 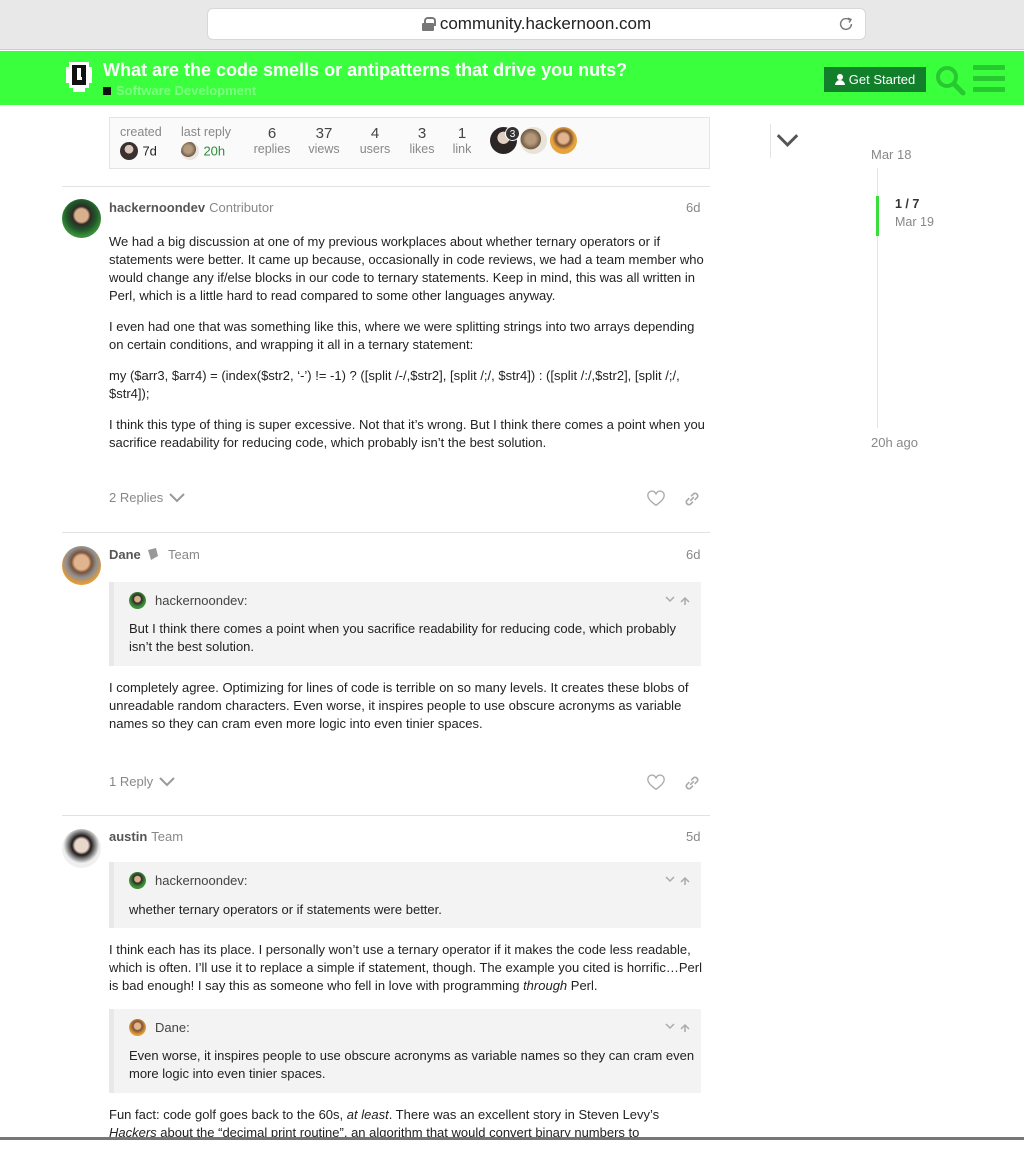 What do you see at coordinates (914, 222) in the screenshot?
I see `timeline-position-date: Mar 19` at bounding box center [914, 222].